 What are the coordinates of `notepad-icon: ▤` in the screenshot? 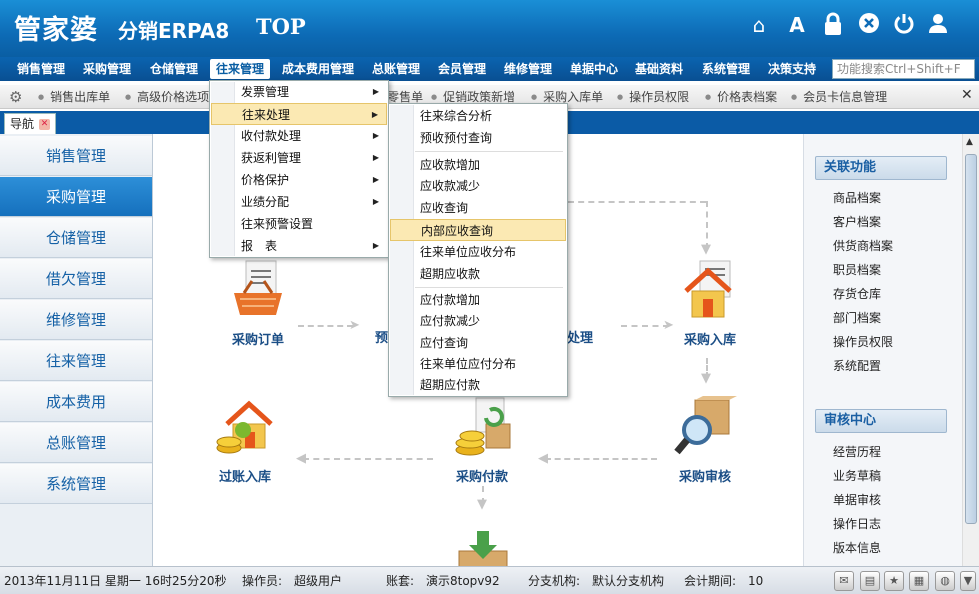 It's located at (870, 581).